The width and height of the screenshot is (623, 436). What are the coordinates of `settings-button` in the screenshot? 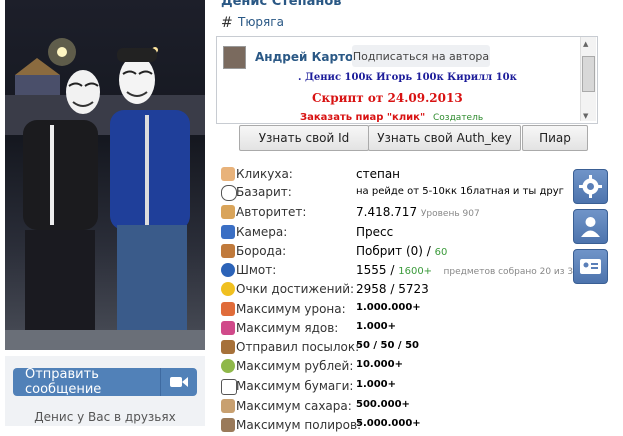 It's located at (590, 186).